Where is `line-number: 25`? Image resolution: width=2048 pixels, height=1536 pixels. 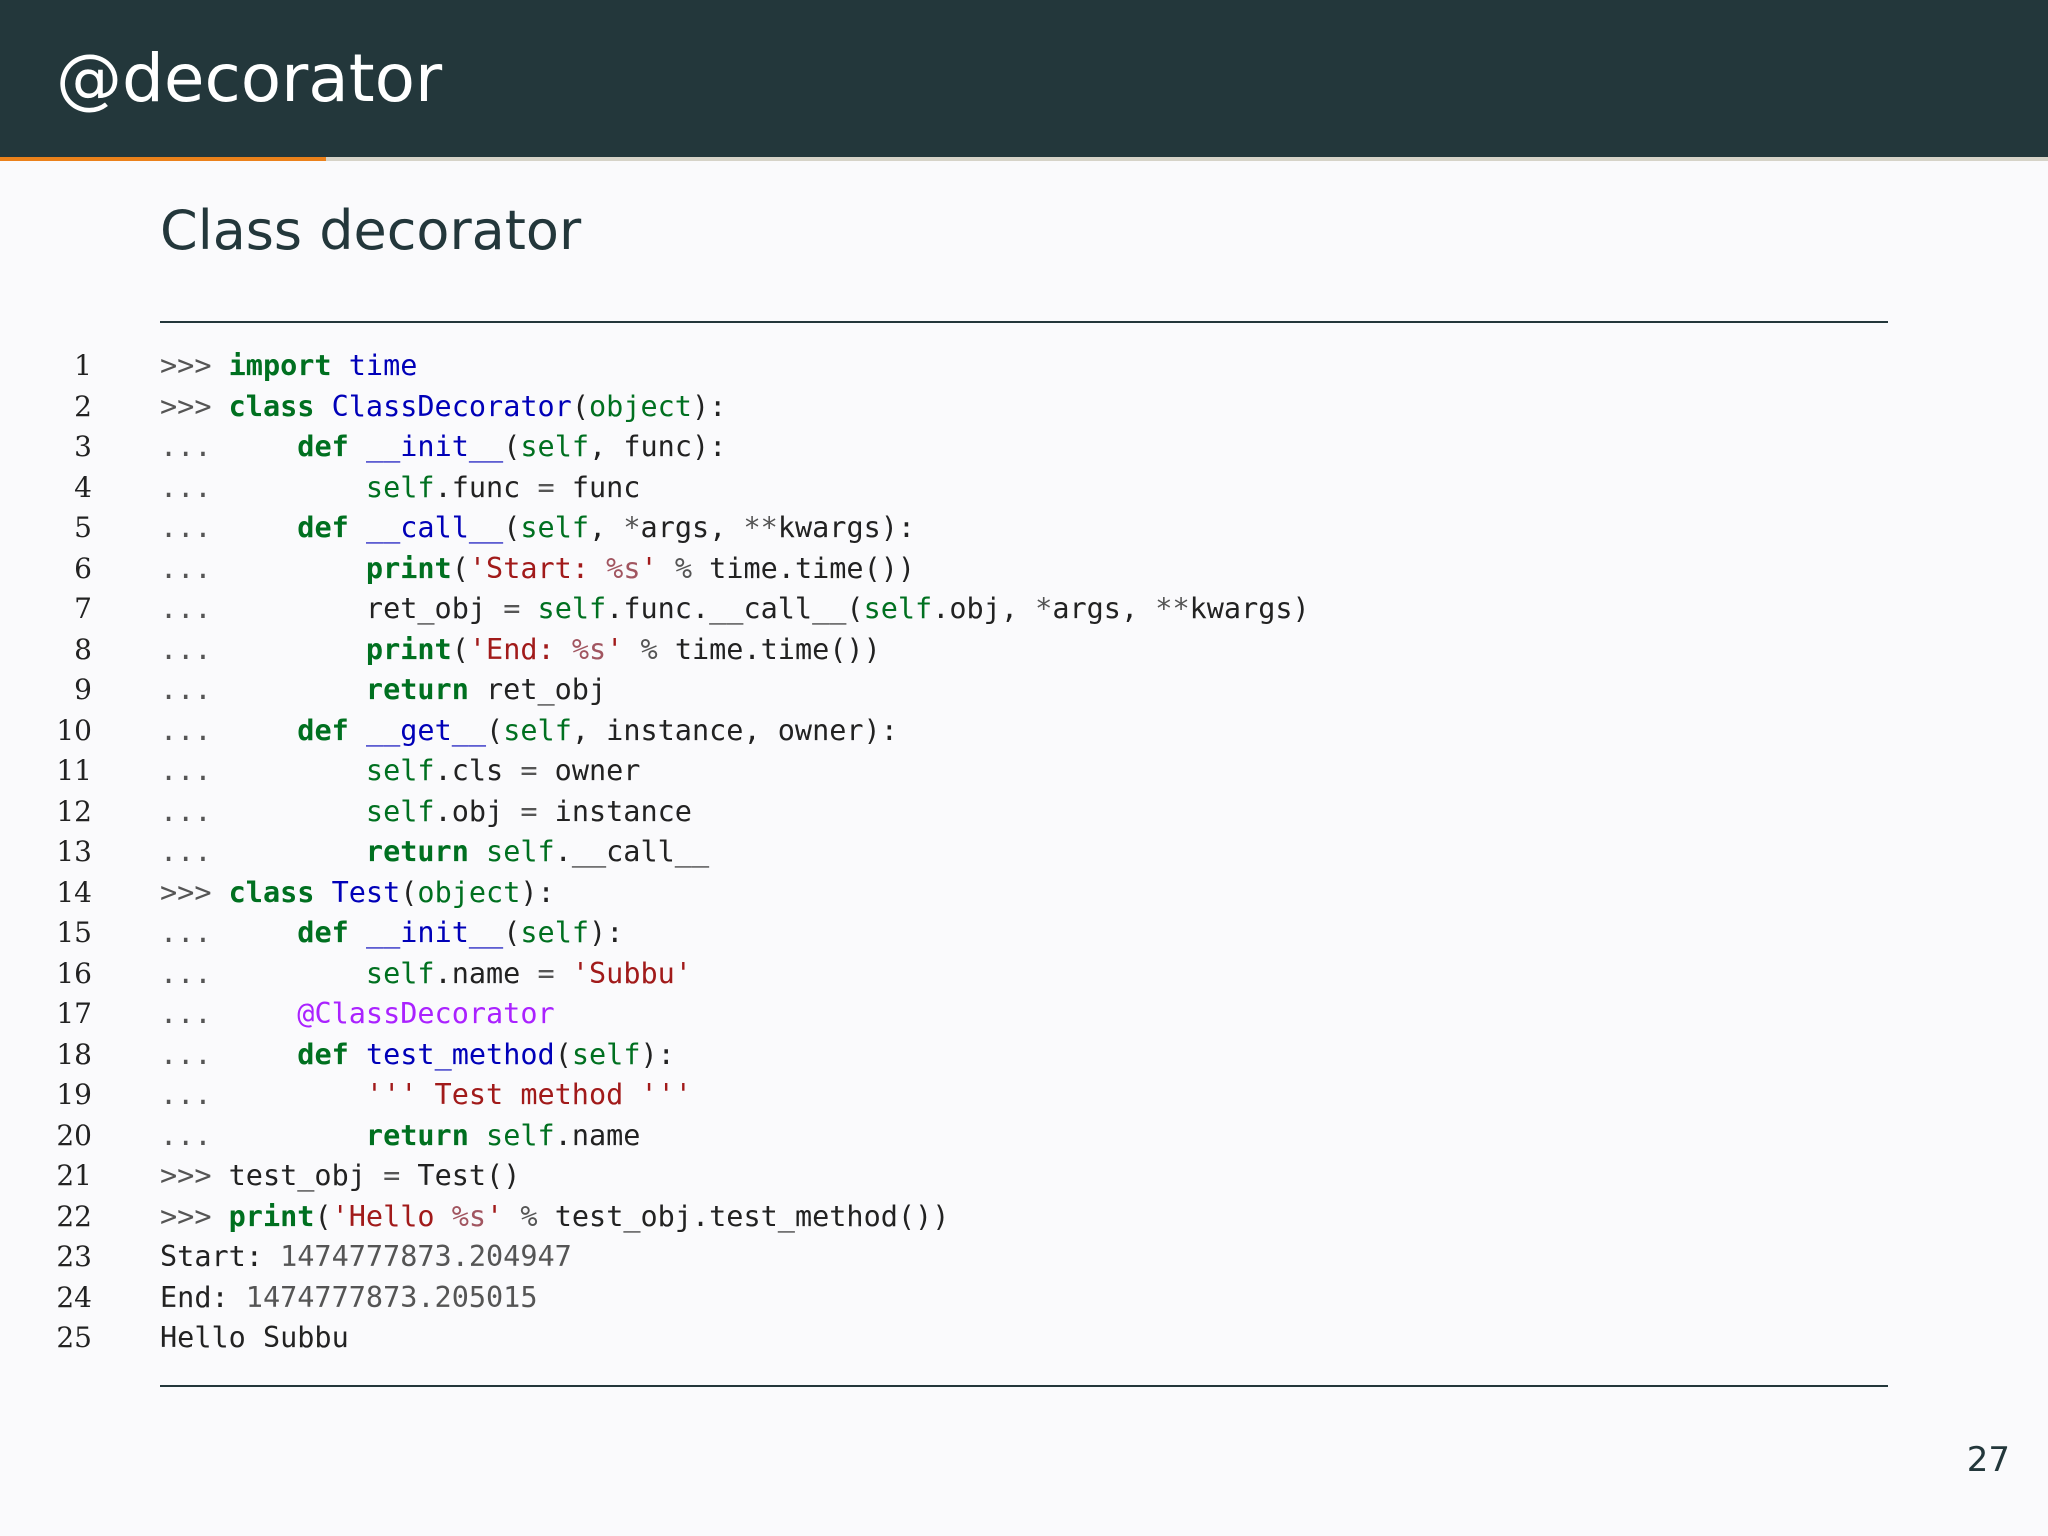
line-number: 25 is located at coordinates (74, 1337).